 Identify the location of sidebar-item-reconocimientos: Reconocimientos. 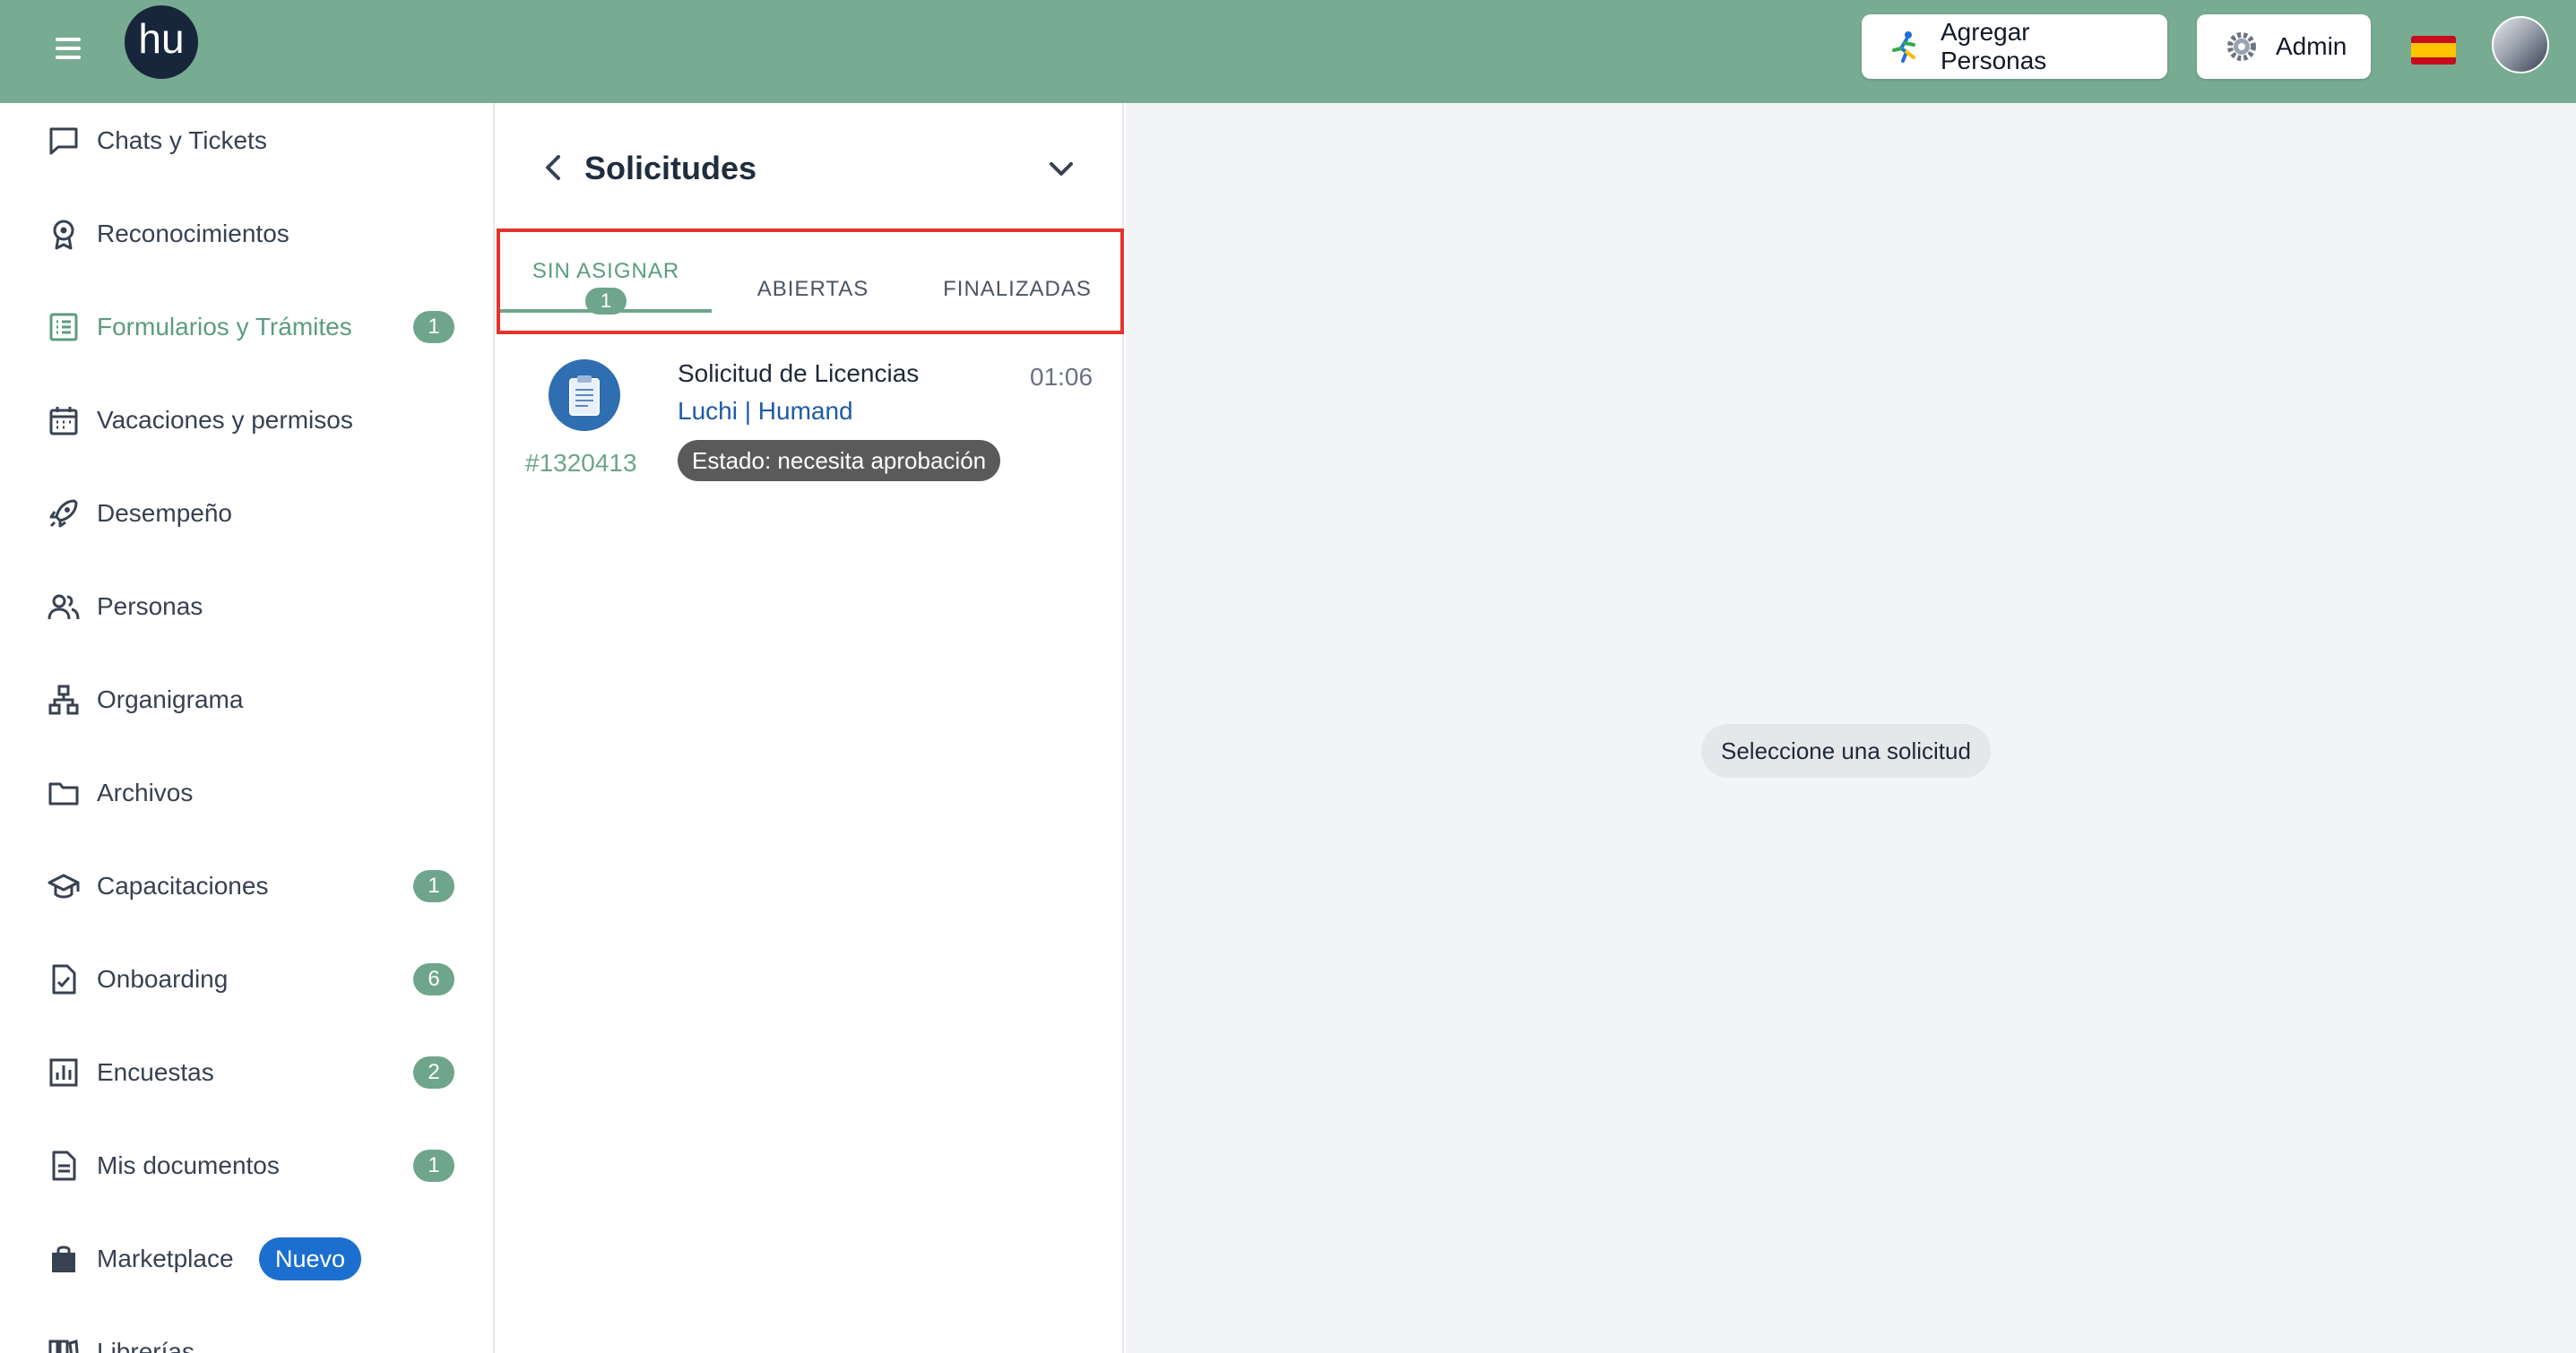
(246, 234).